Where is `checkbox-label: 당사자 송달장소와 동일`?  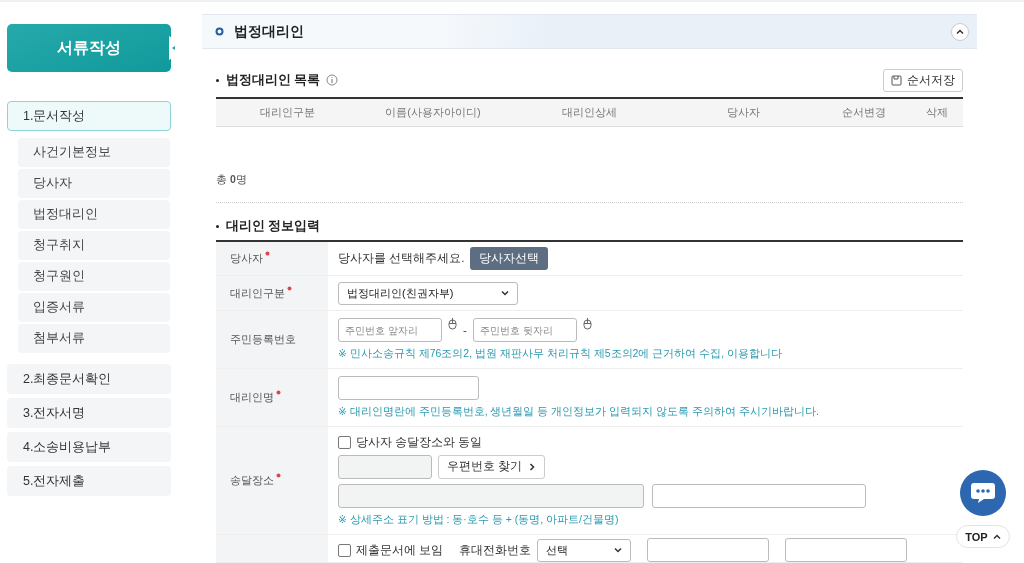
checkbox-label: 당사자 송달장소와 동일 is located at coordinates (419, 442).